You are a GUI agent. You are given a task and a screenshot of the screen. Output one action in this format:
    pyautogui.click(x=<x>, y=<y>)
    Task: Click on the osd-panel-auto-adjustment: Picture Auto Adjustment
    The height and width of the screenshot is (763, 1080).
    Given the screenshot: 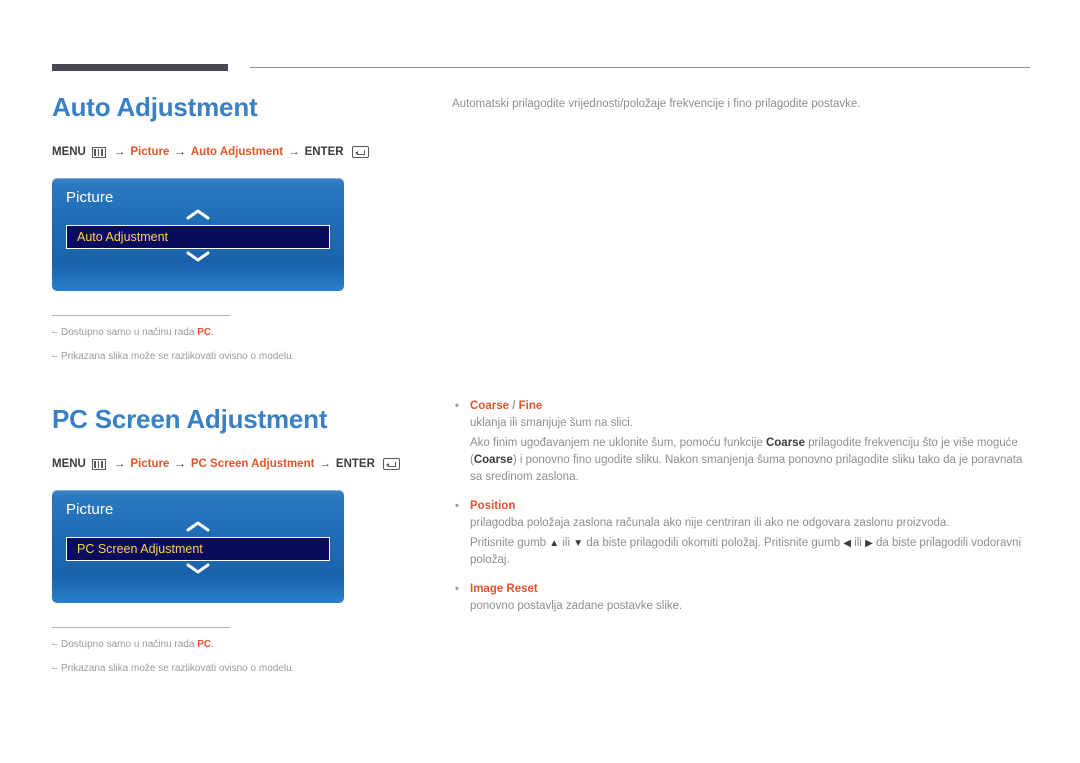 What is the action you would take?
    pyautogui.click(x=198, y=234)
    